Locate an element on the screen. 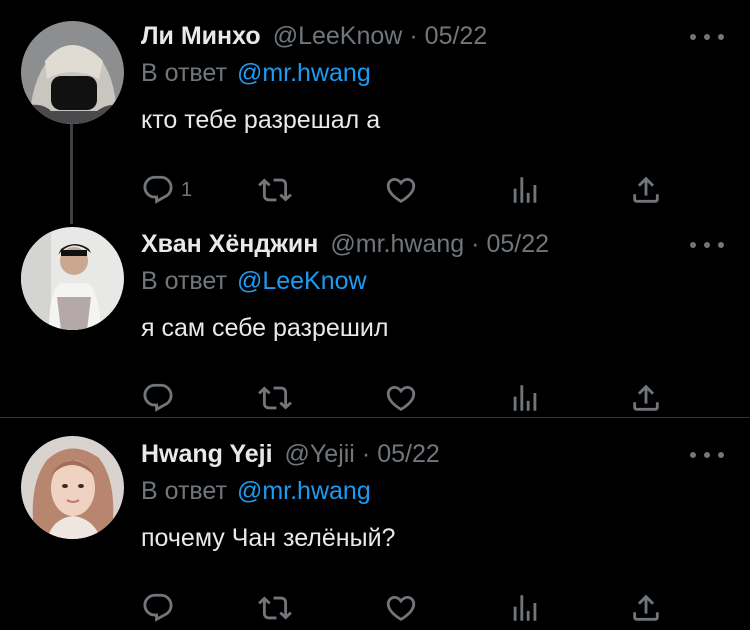  tweet-header: Хван Хёнджин @mr.hwang · 05/22 is located at coordinates (345, 244).